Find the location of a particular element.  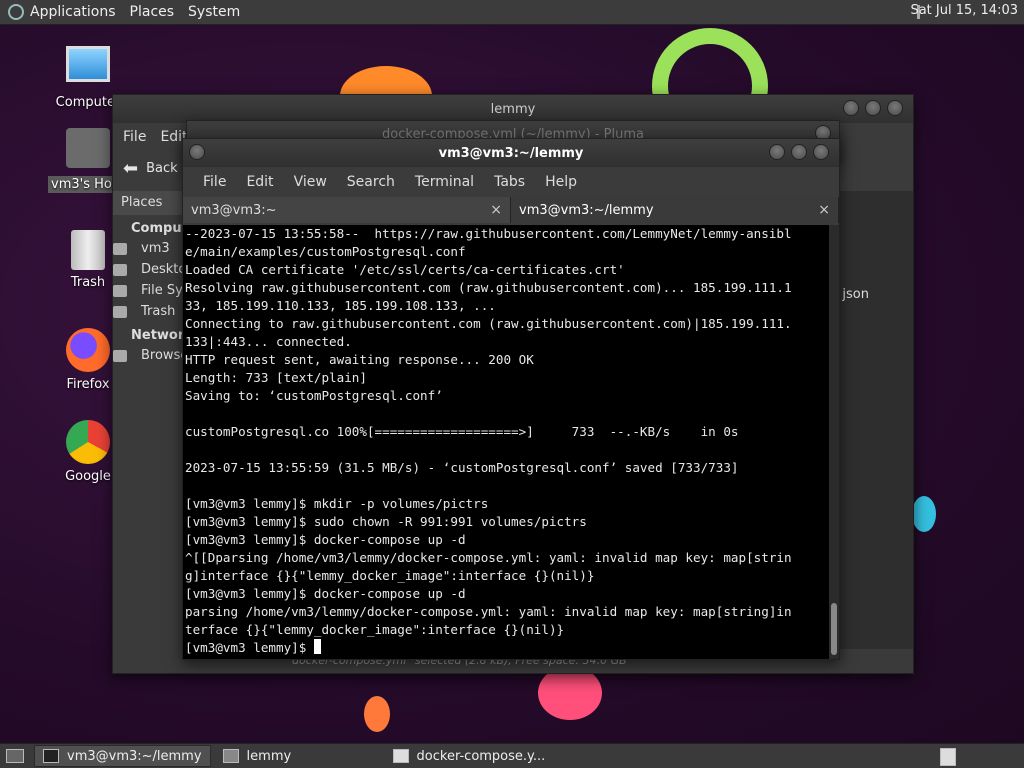

folder-icon is located at coordinates (230, 756).